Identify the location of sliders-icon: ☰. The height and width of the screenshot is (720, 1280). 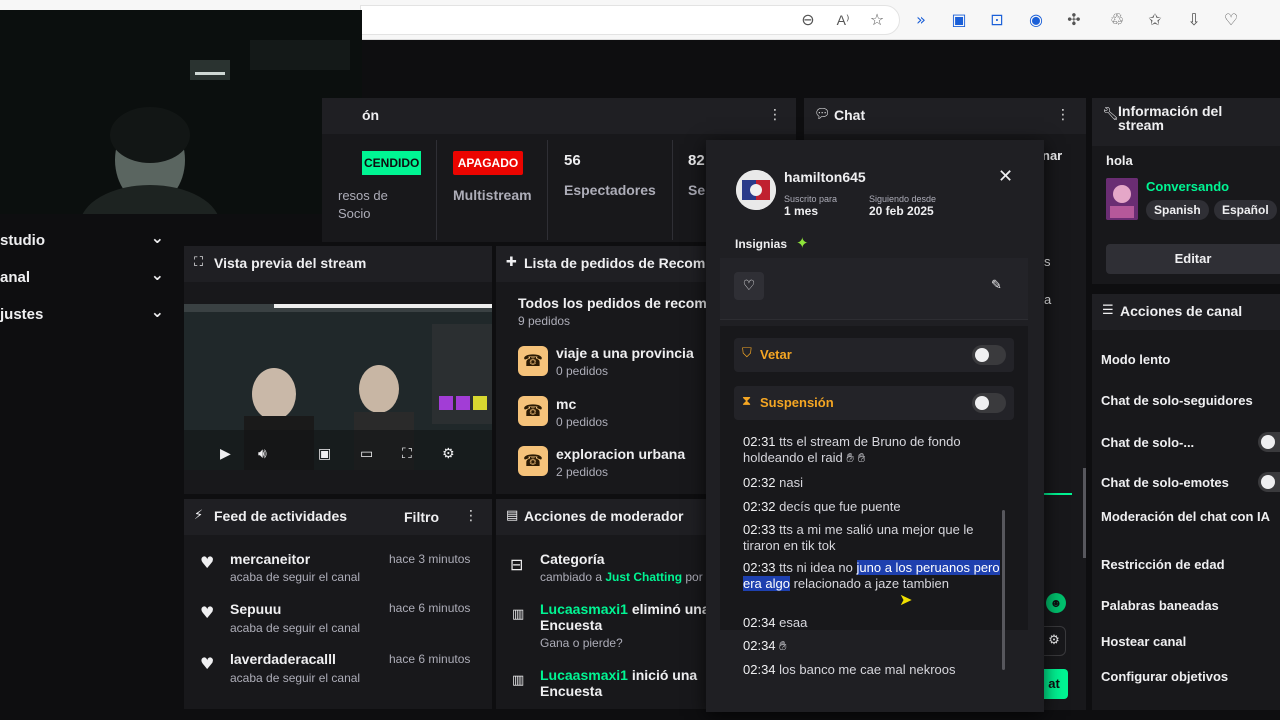
(1108, 310).